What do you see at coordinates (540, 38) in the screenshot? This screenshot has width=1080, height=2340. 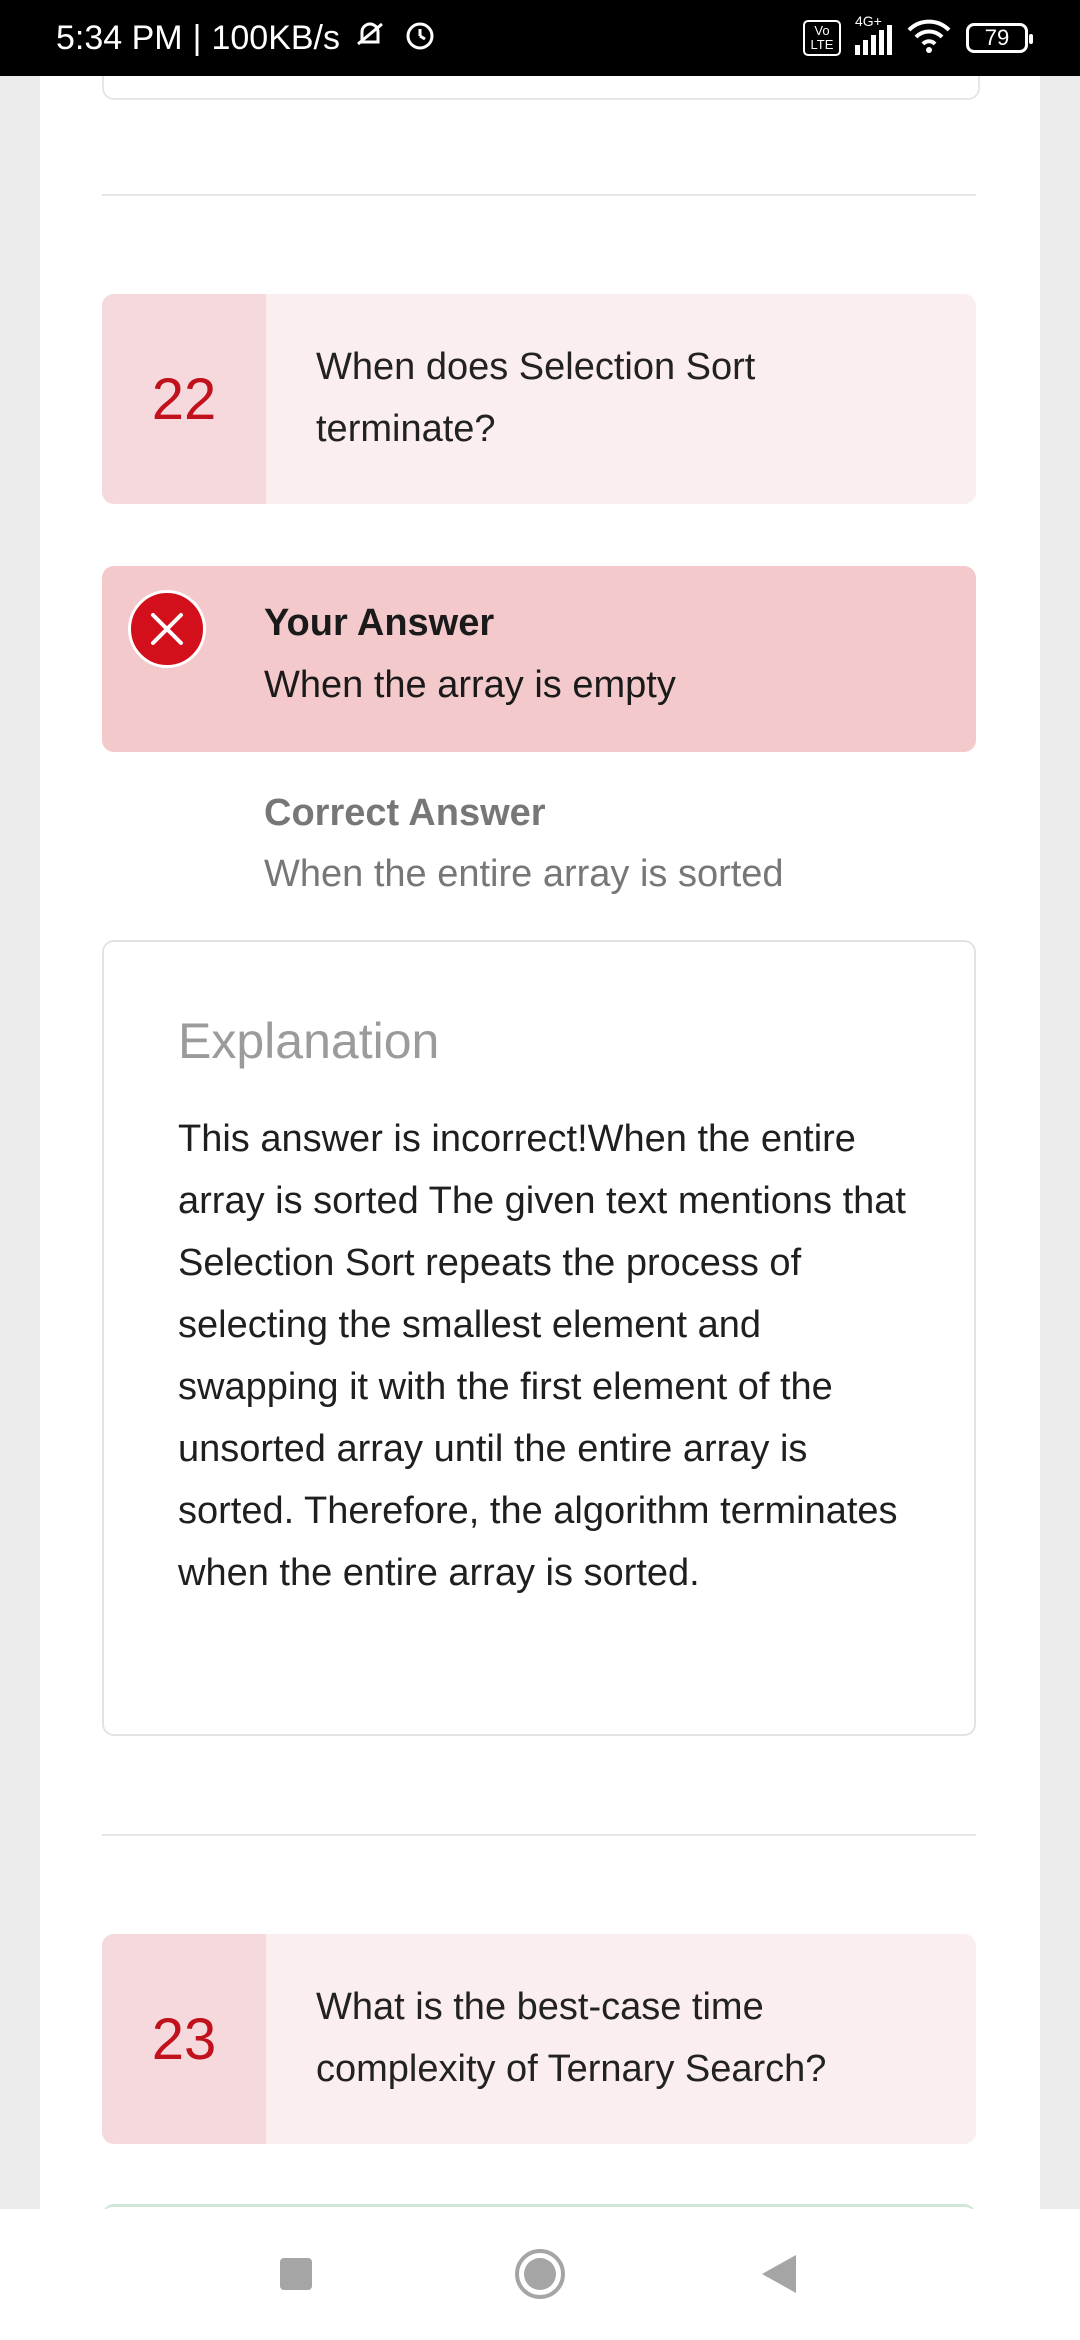 I see `status-bar: 5:34 PM | 100KB/s Vo LTE 4G+ 79` at bounding box center [540, 38].